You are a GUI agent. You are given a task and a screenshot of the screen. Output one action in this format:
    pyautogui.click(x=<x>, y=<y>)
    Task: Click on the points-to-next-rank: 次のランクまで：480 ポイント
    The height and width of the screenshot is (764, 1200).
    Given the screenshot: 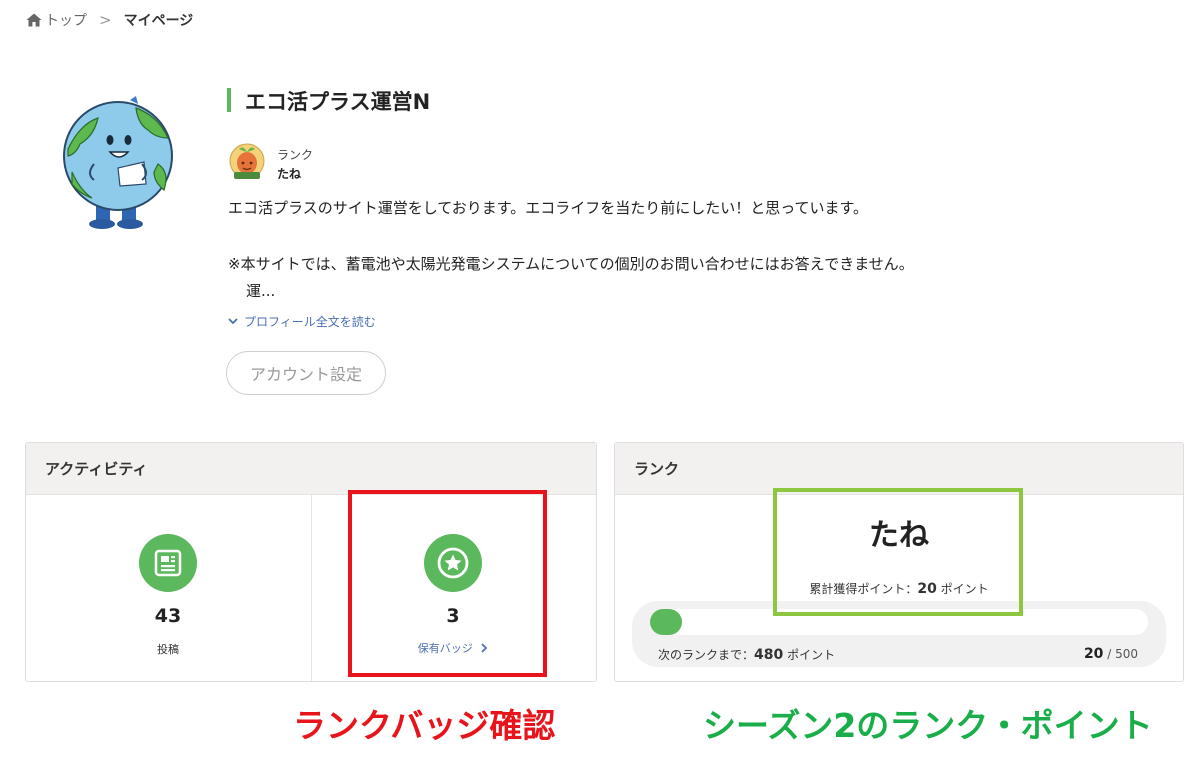 What is the action you would take?
    pyautogui.click(x=746, y=654)
    